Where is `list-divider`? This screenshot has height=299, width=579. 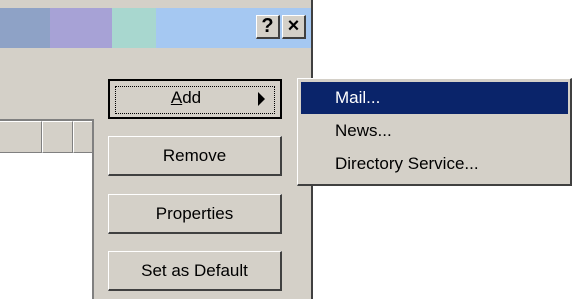
list-divider is located at coordinates (93, 209).